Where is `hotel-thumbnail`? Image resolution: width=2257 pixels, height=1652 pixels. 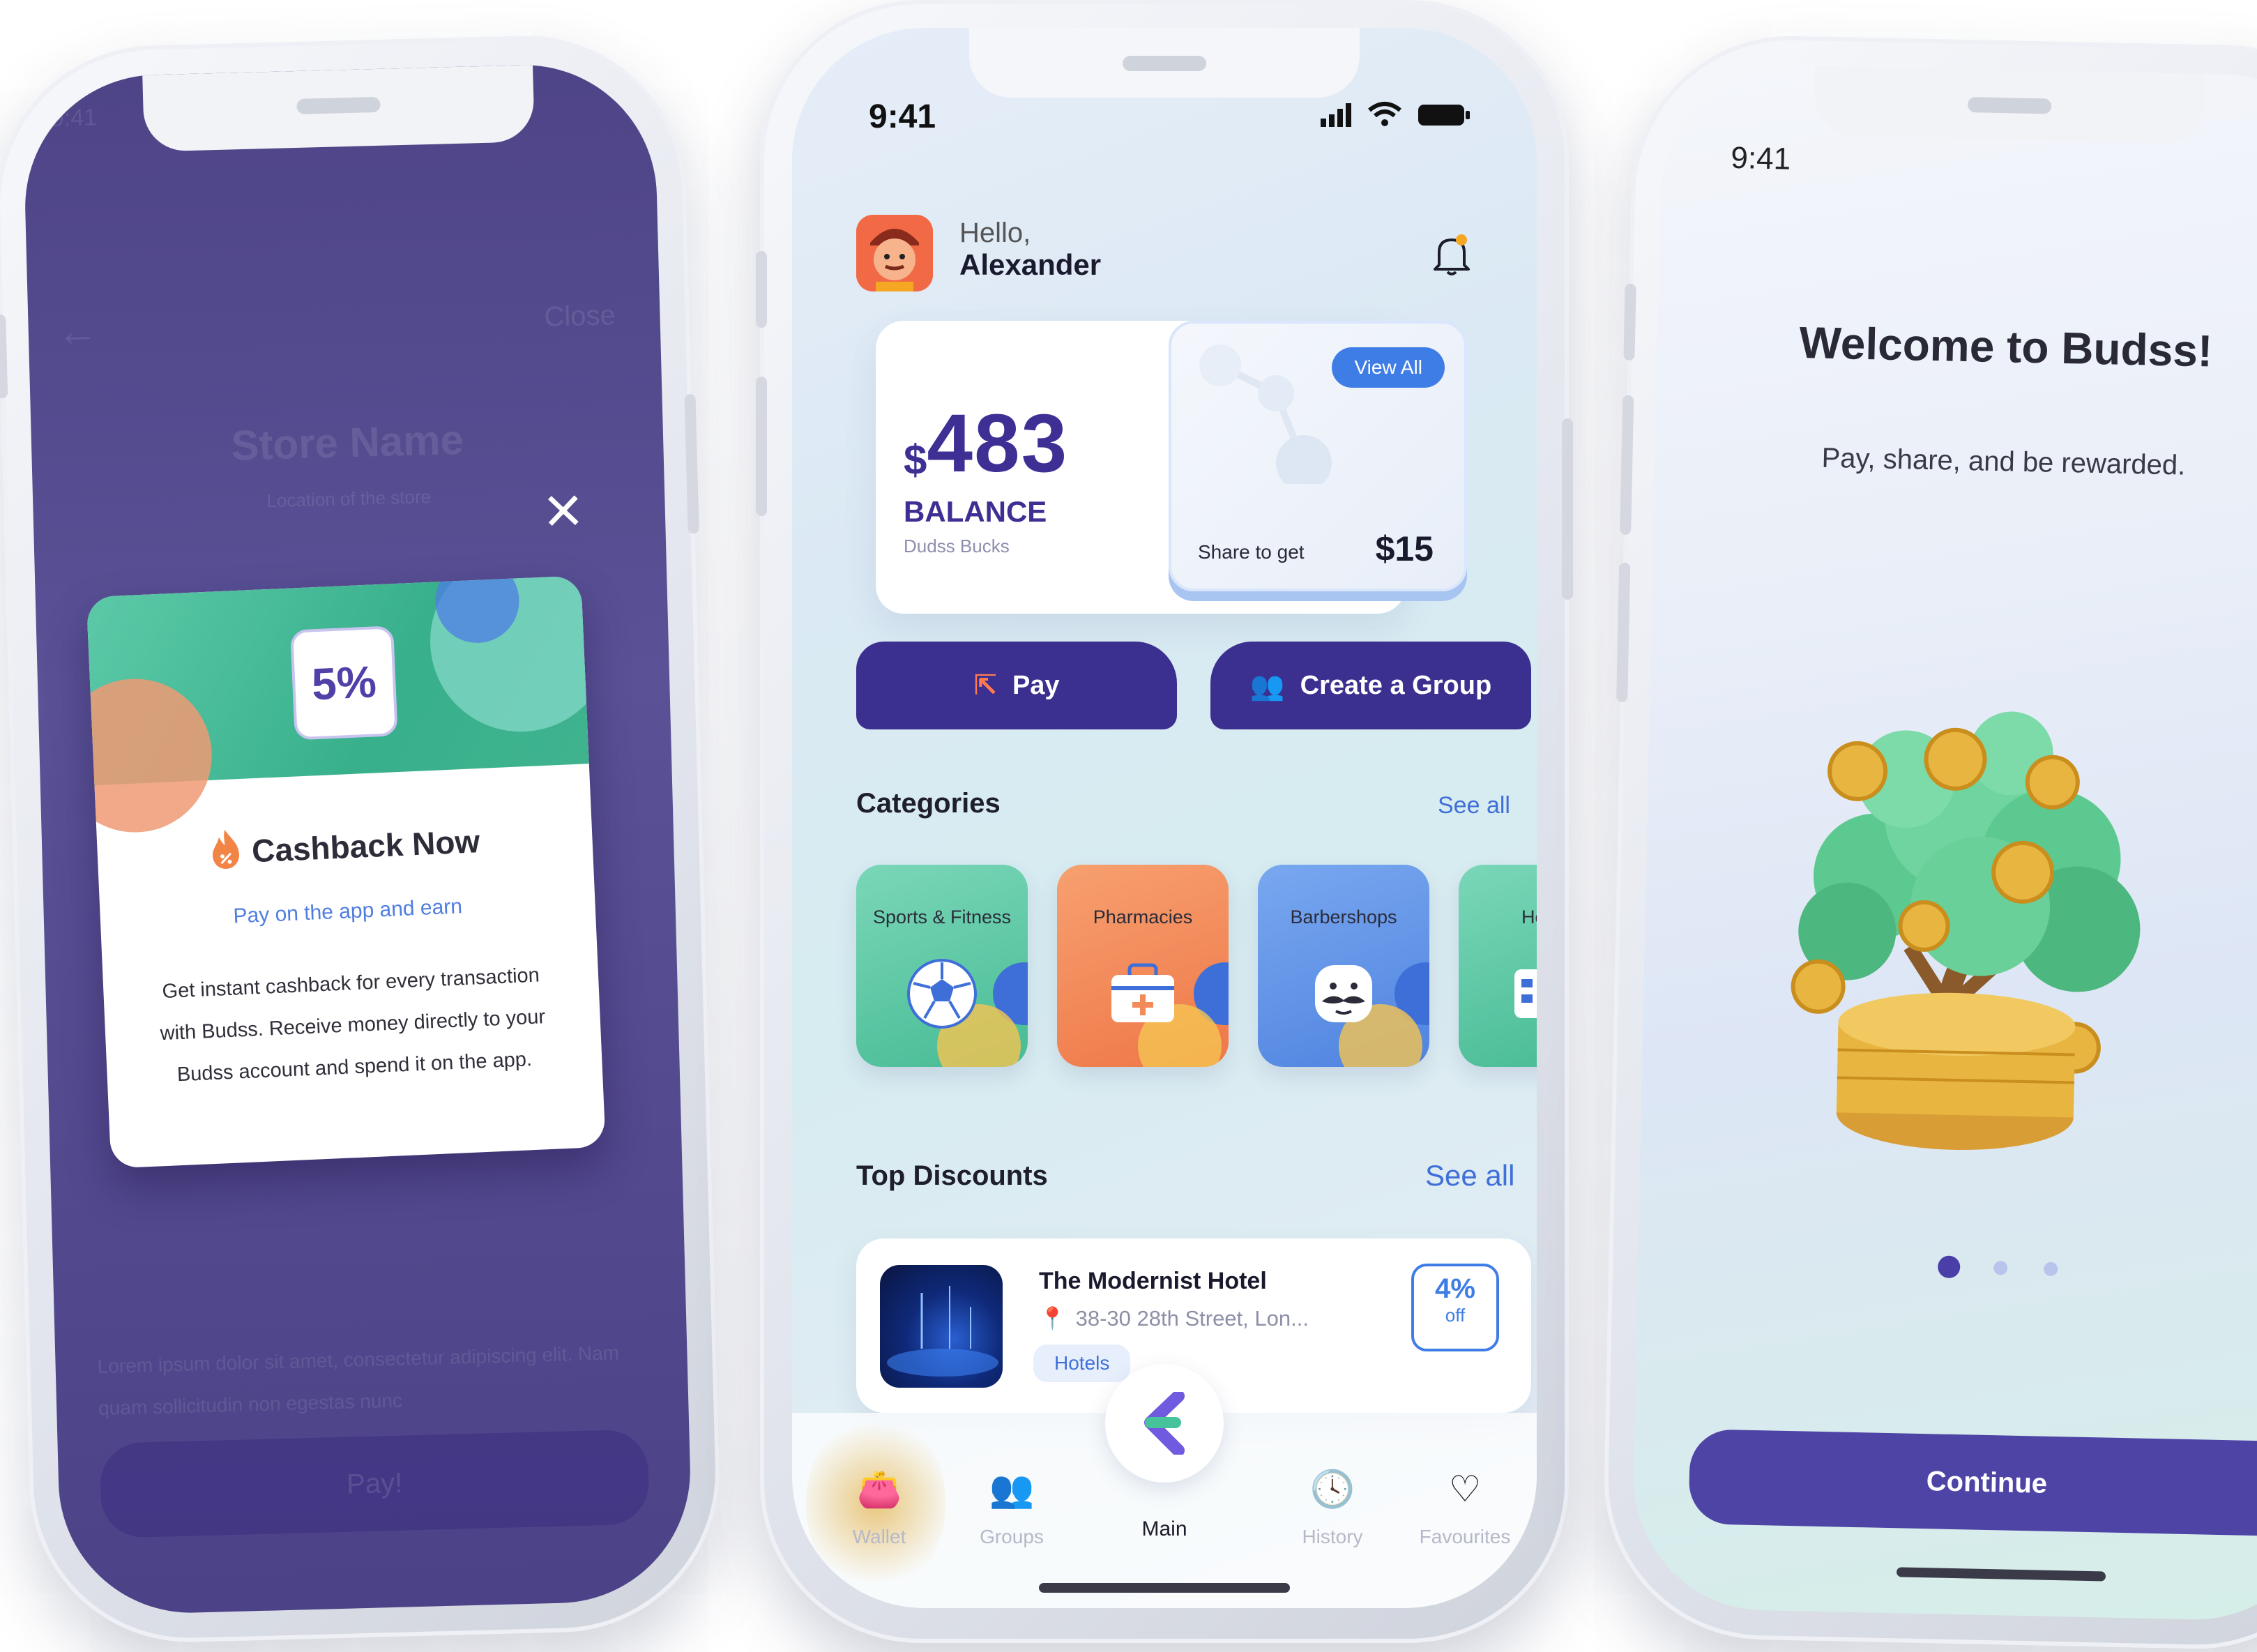 hotel-thumbnail is located at coordinates (942, 1326).